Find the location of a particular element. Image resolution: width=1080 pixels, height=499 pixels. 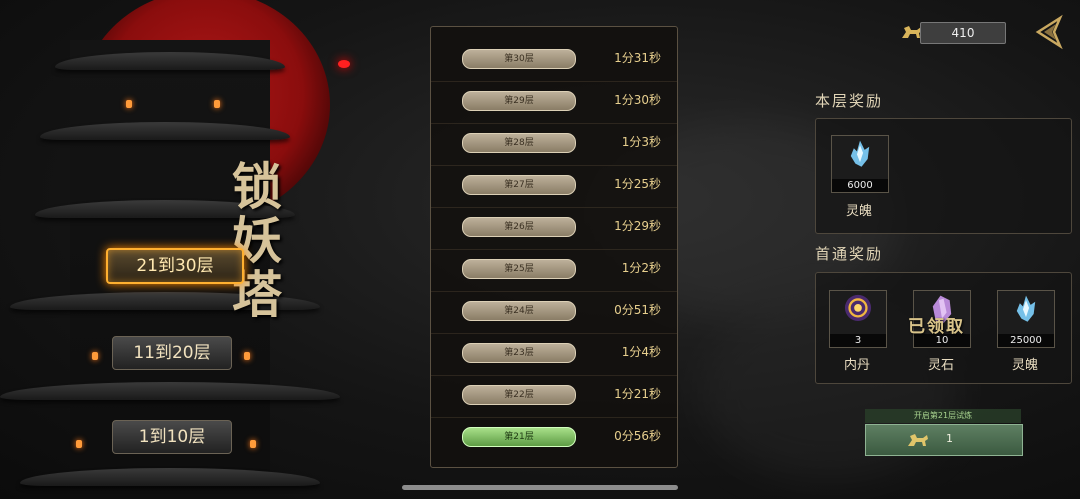

floor-label: 第25层 is located at coordinates (519, 269).